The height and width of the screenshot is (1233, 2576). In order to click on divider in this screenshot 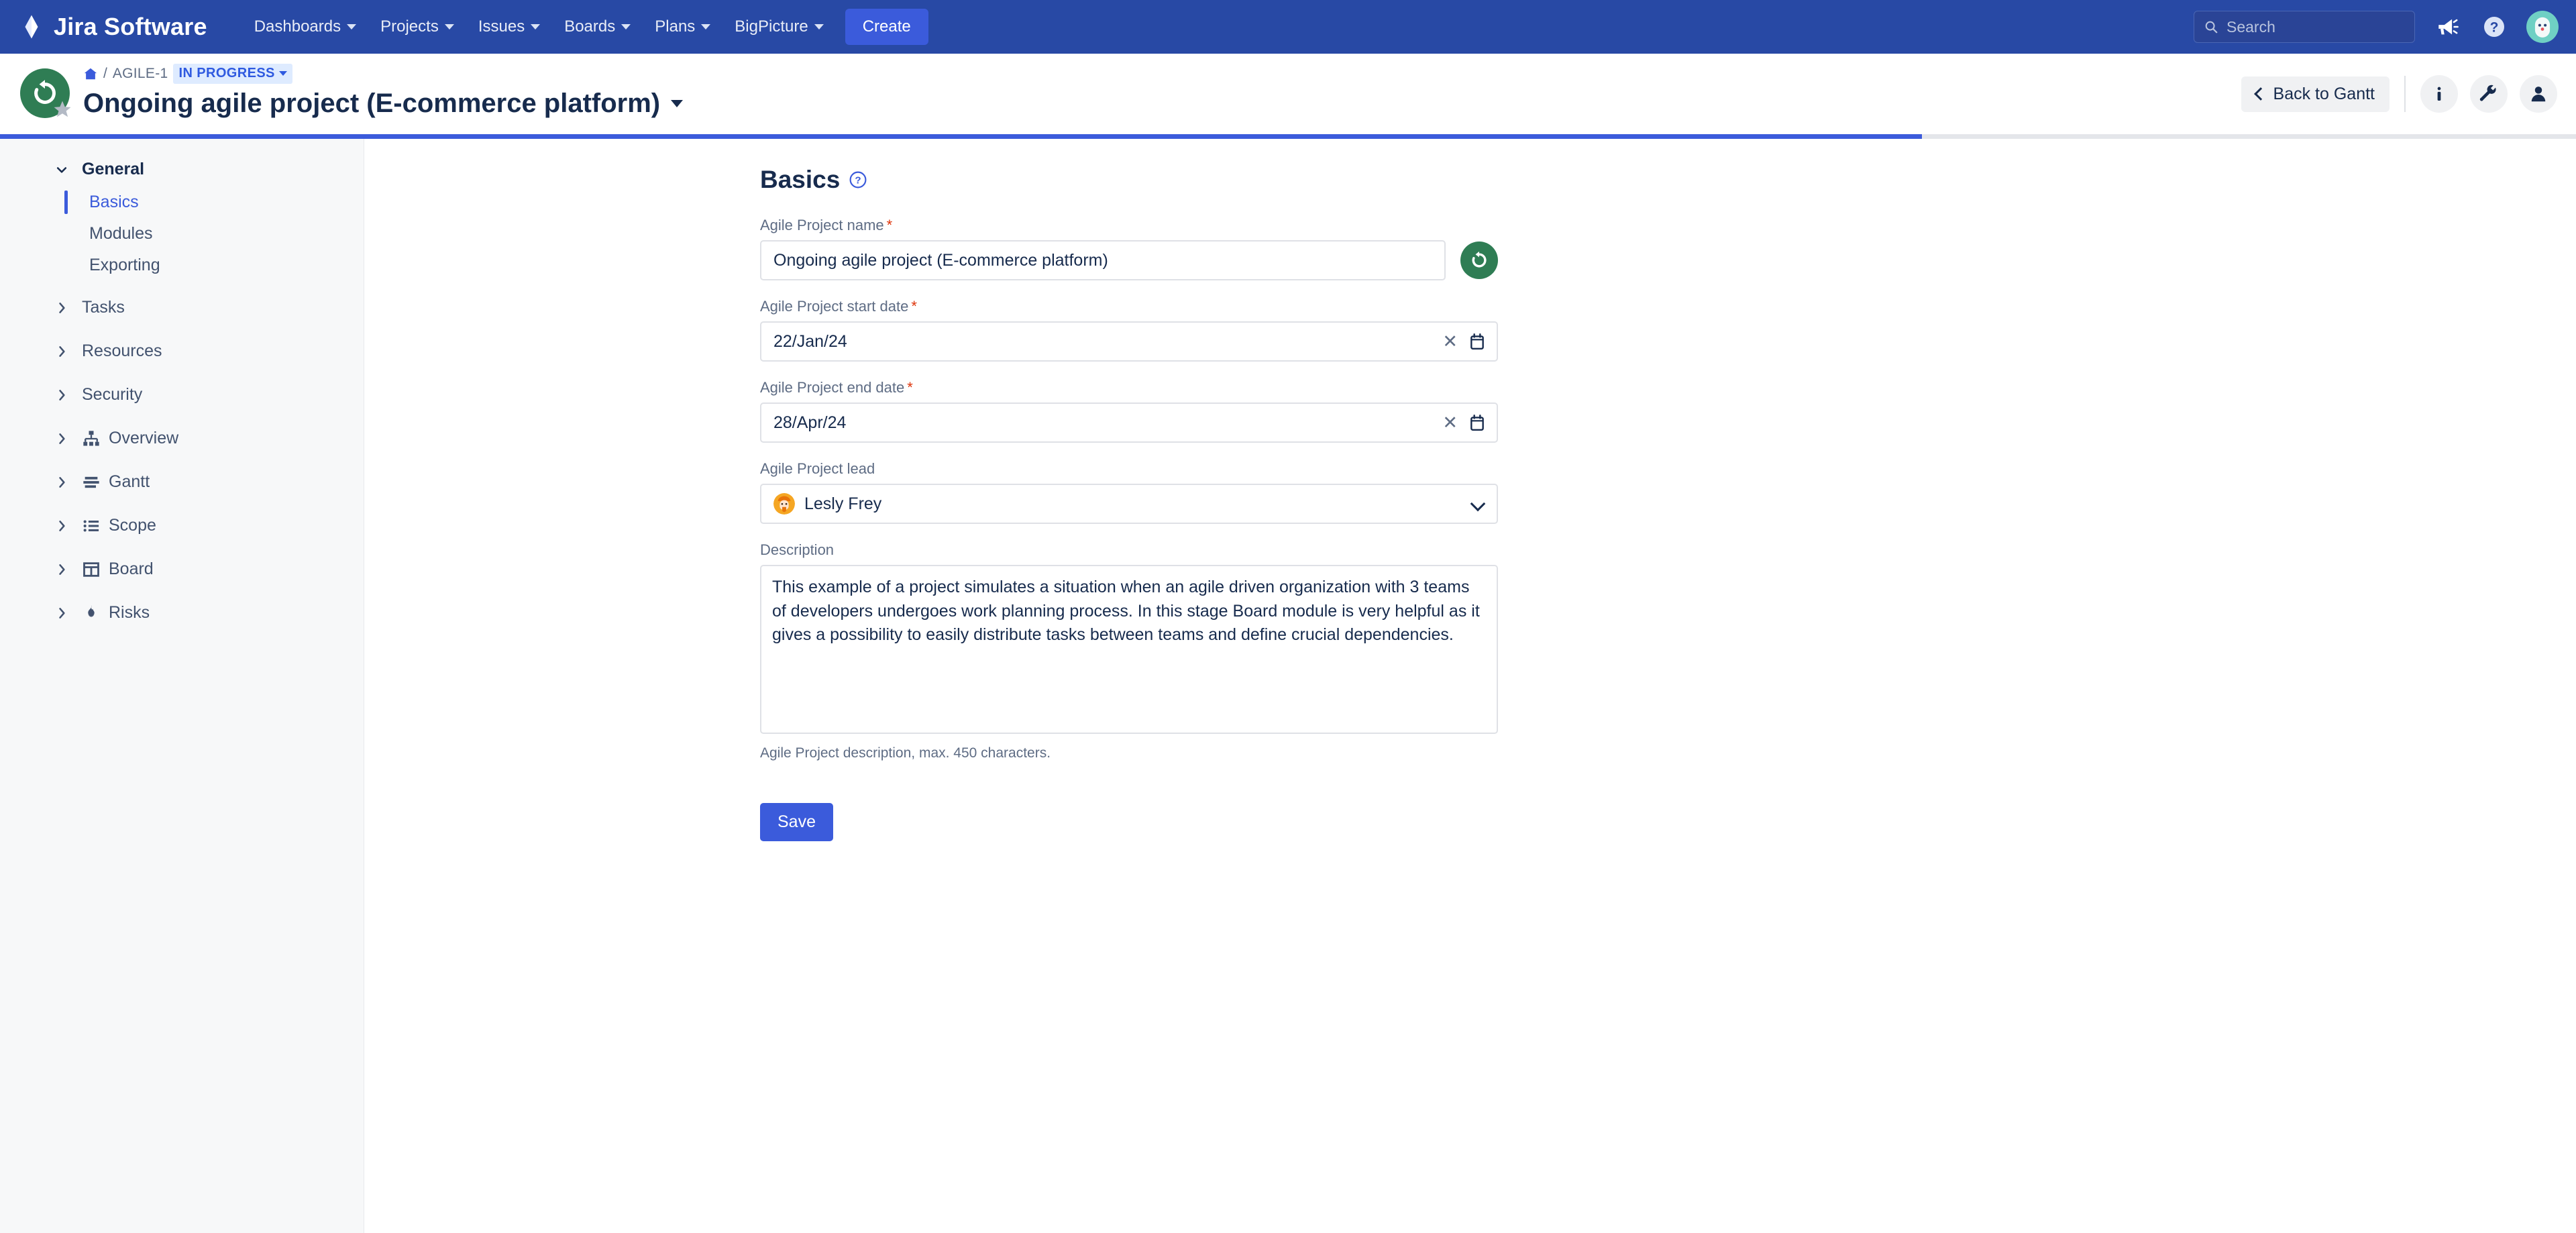, I will do `click(2405, 94)`.